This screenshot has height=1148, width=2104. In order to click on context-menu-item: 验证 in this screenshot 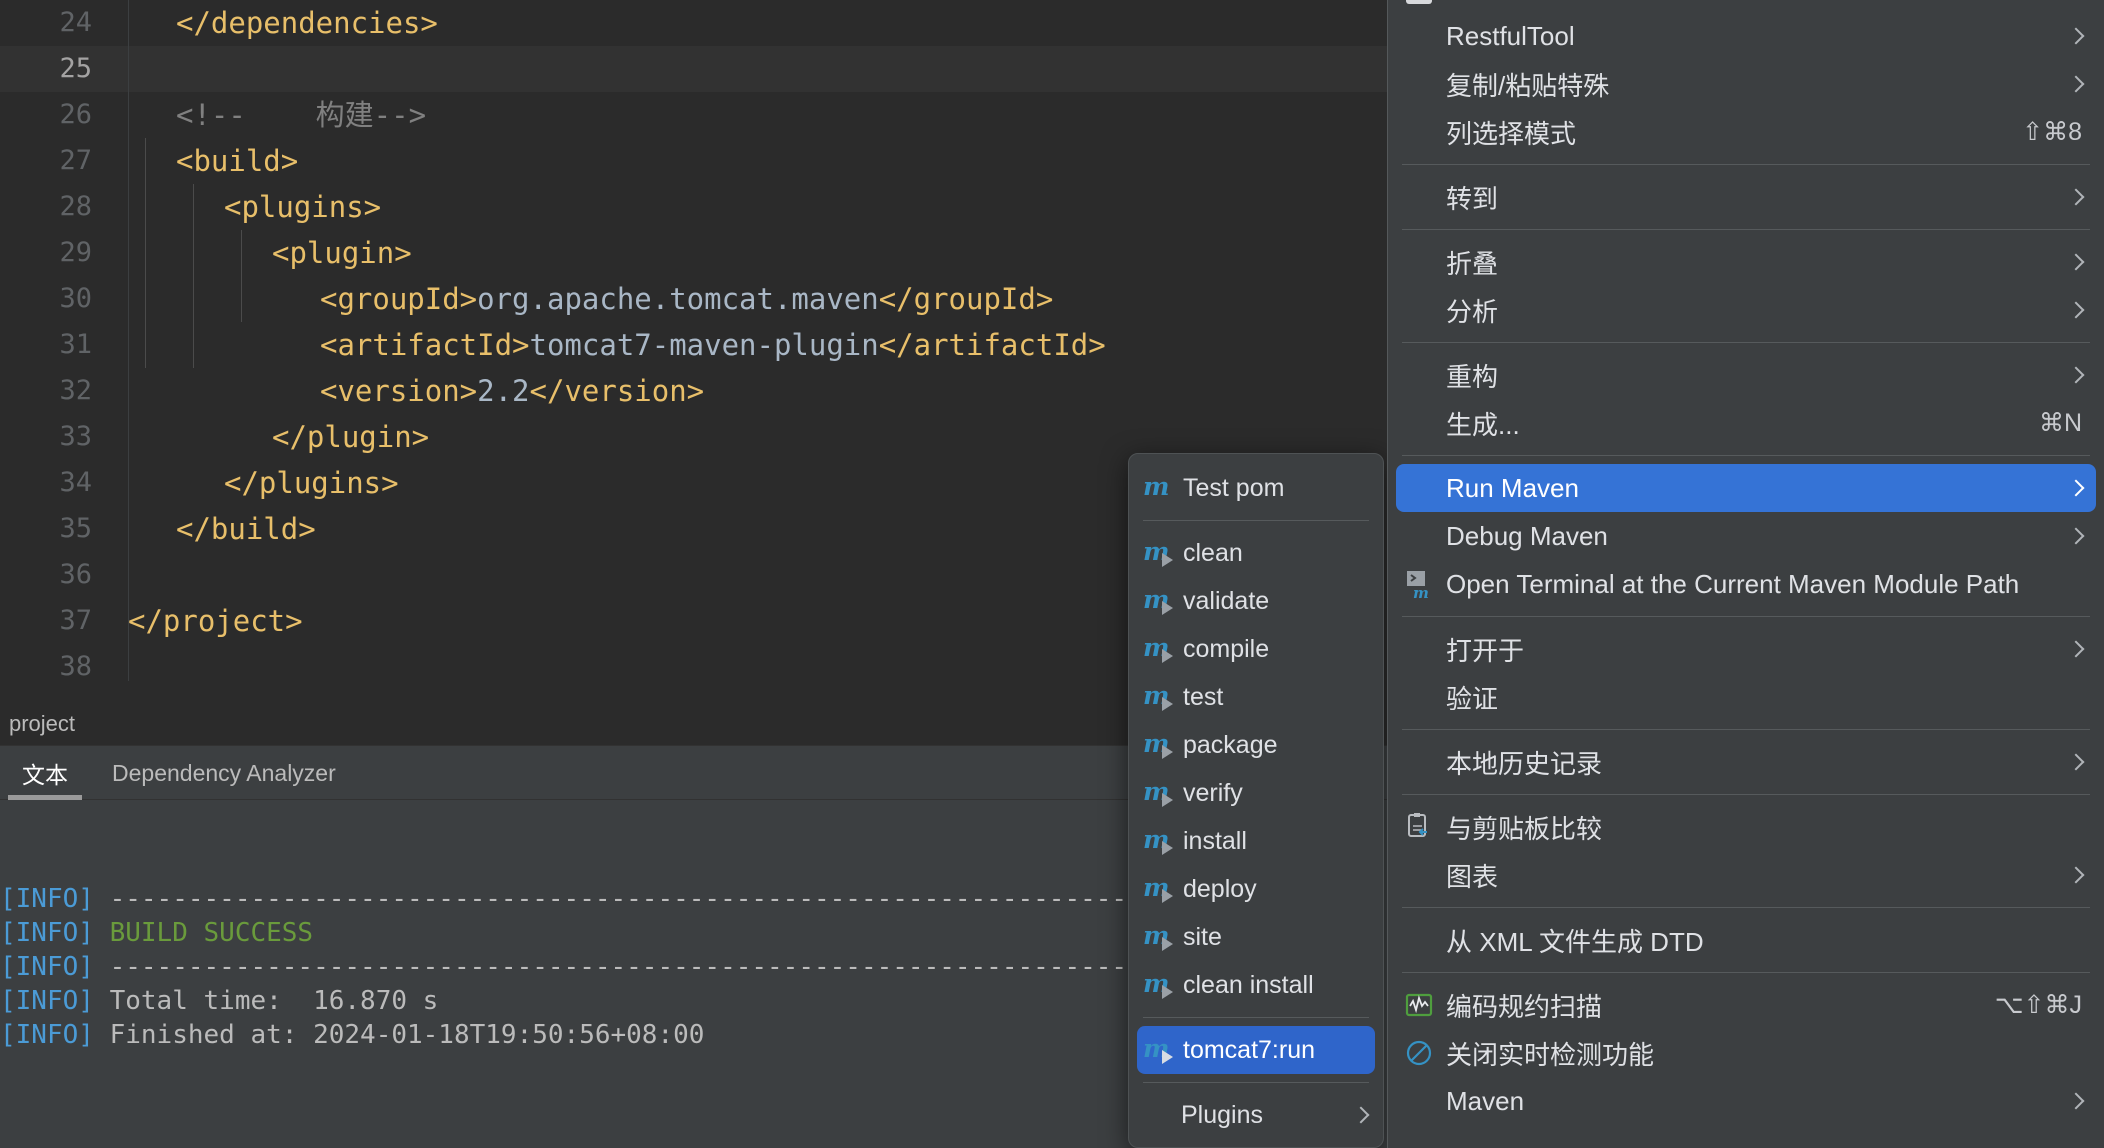, I will do `click(1746, 697)`.